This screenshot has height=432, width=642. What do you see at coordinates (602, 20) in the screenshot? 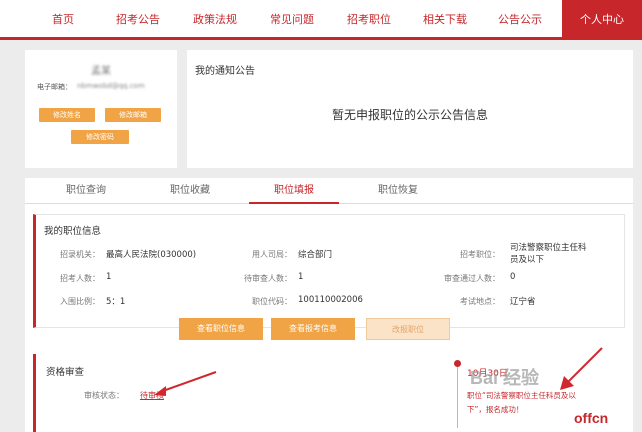
I see `nav-personal-center: 个人中心` at bounding box center [602, 20].